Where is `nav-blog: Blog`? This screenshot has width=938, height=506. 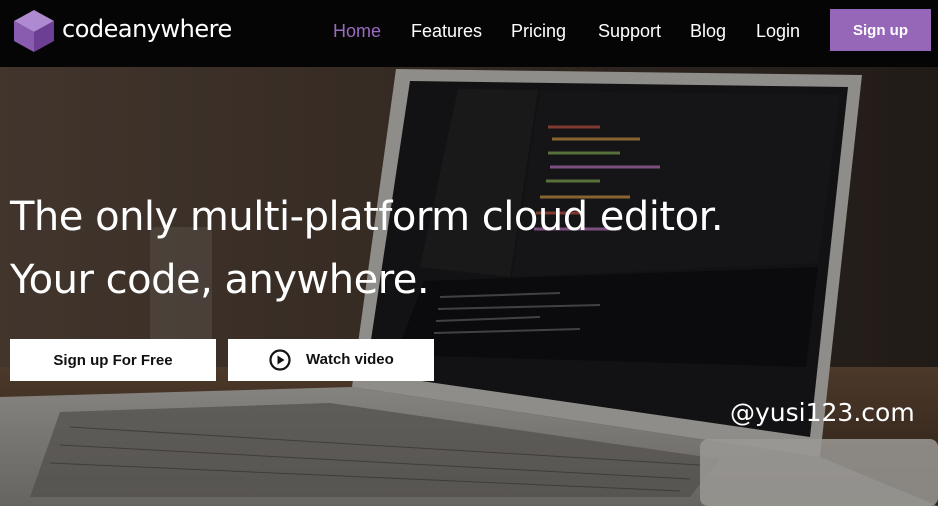 nav-blog: Blog is located at coordinates (708, 31).